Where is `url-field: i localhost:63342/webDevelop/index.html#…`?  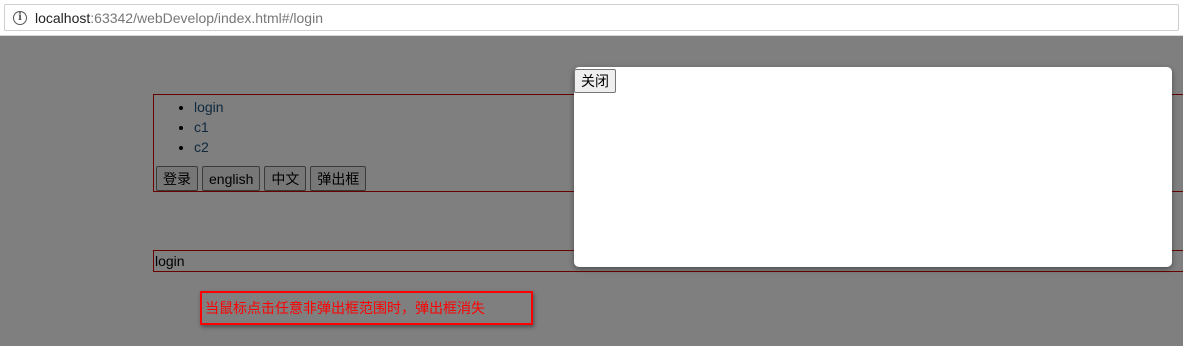 url-field: i localhost:63342/webDevelop/index.html#… is located at coordinates (591, 17).